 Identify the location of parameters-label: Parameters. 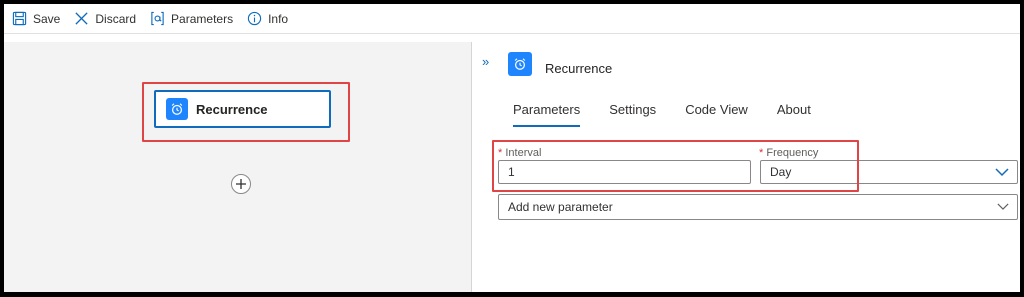
(202, 18).